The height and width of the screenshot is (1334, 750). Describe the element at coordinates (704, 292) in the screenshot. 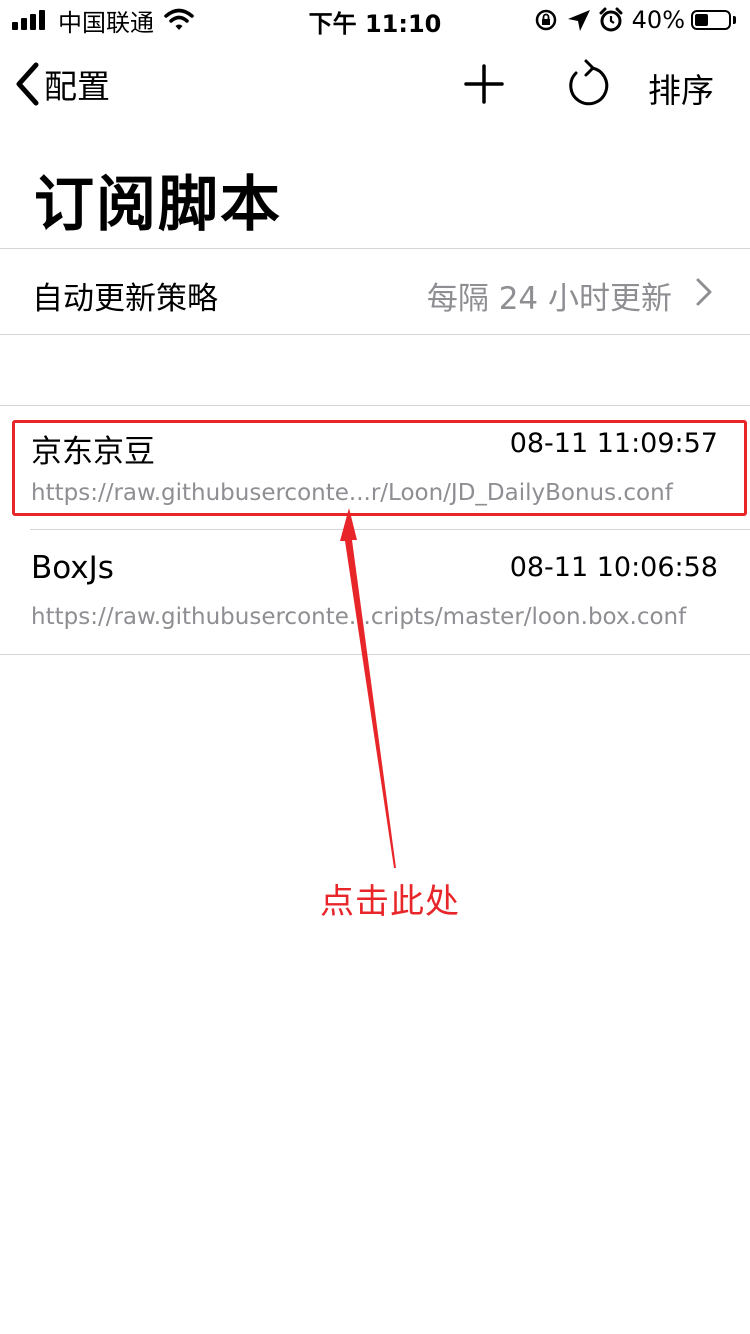

I see `chevron-right-icon` at that location.